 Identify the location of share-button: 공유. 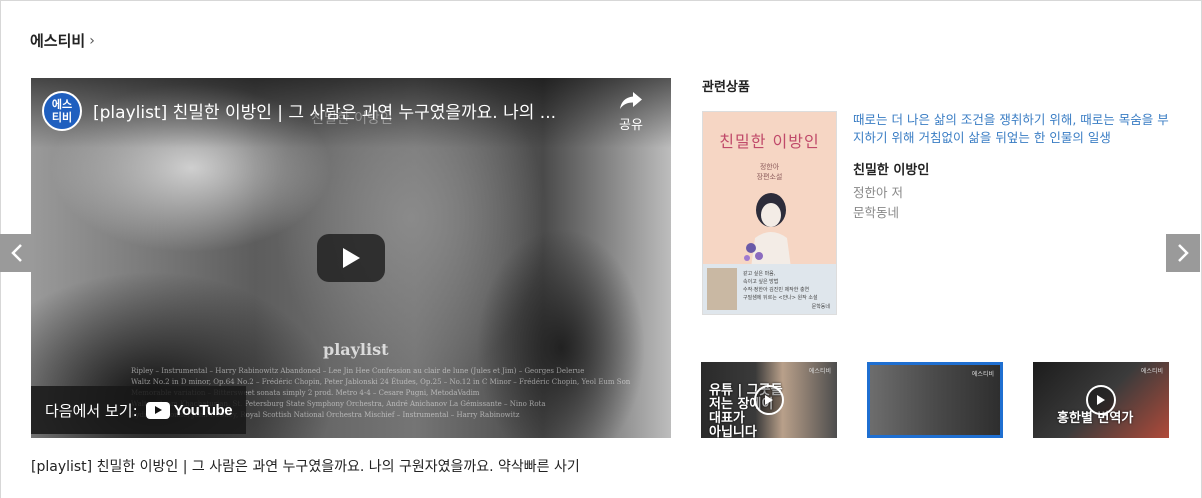
(631, 111).